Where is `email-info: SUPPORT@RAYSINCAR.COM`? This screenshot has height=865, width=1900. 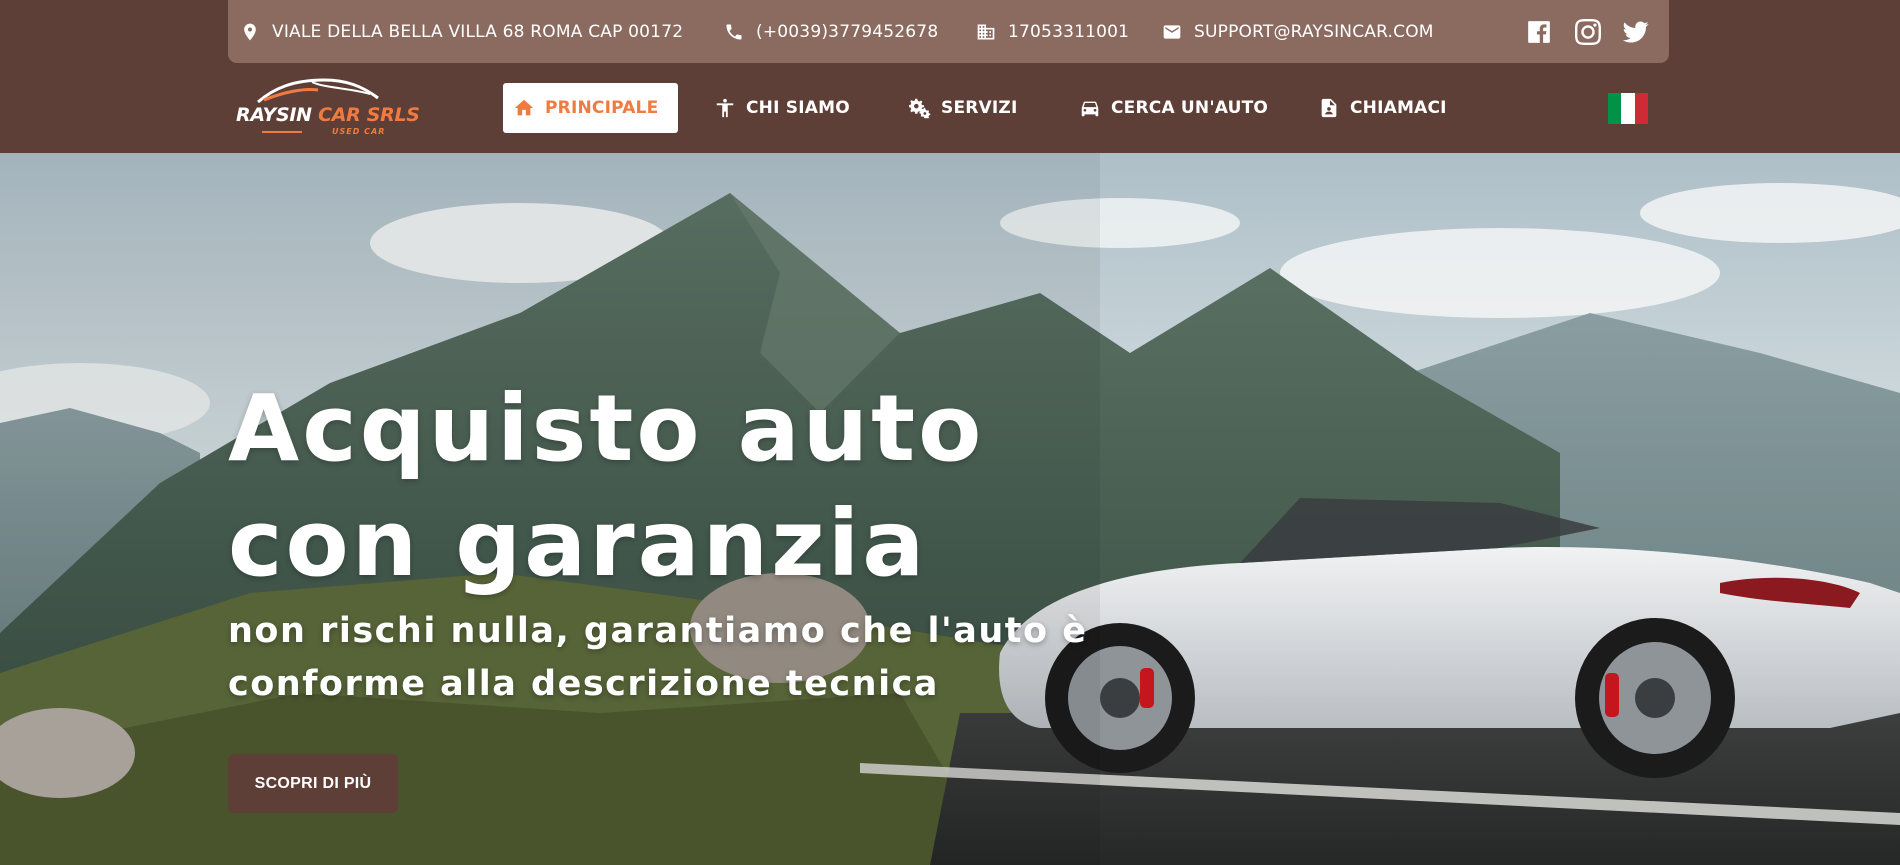 email-info: SUPPORT@RAYSINCAR.COM is located at coordinates (1298, 31).